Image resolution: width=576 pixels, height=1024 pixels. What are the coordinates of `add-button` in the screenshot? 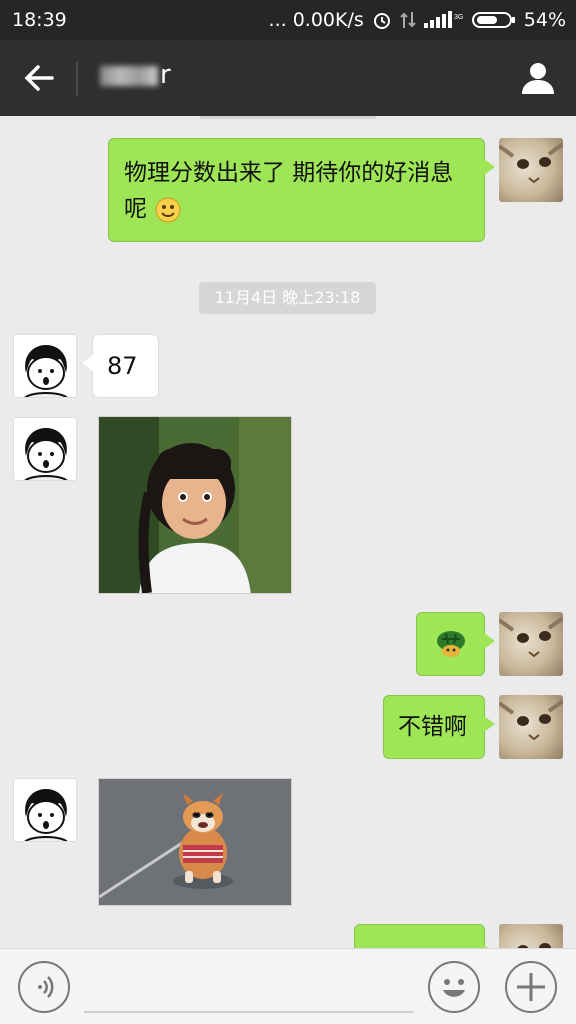 It's located at (531, 987).